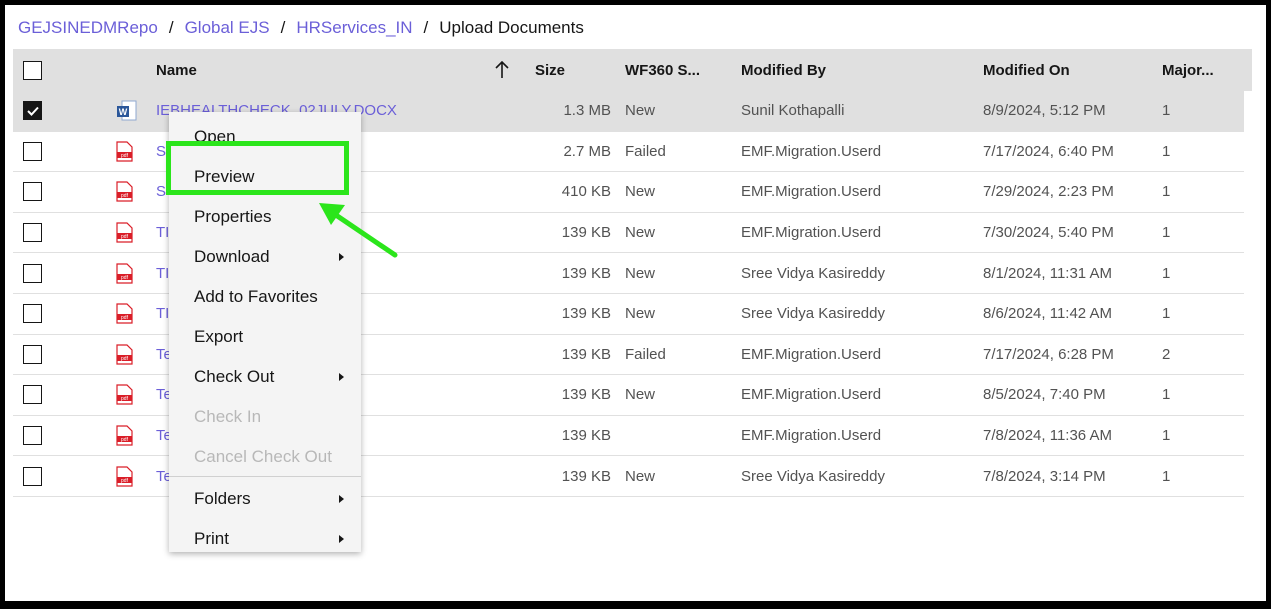 Image resolution: width=1271 pixels, height=609 pixels. I want to click on menu-item-download: Download, so click(265, 257).